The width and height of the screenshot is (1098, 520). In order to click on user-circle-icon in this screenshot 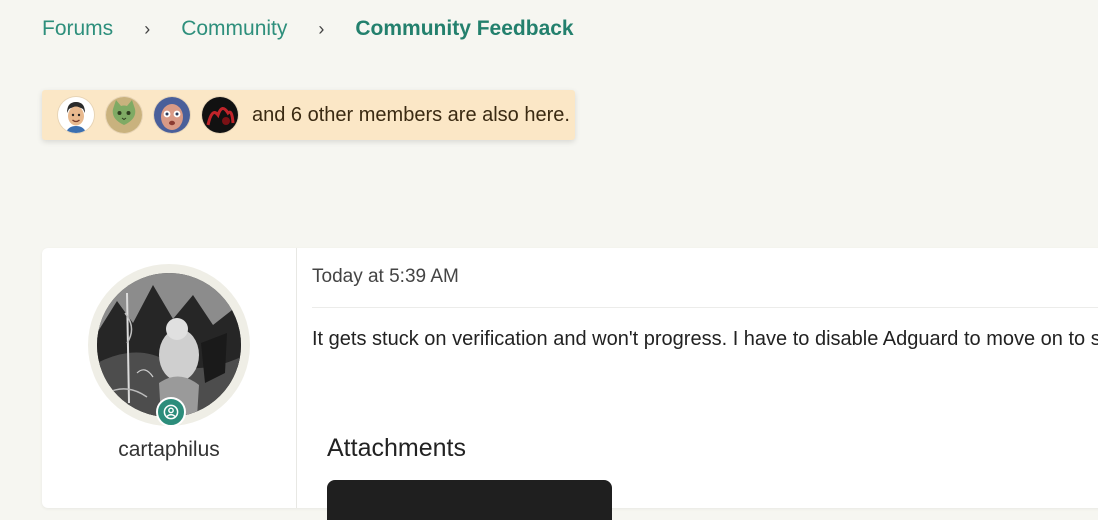, I will do `click(171, 412)`.